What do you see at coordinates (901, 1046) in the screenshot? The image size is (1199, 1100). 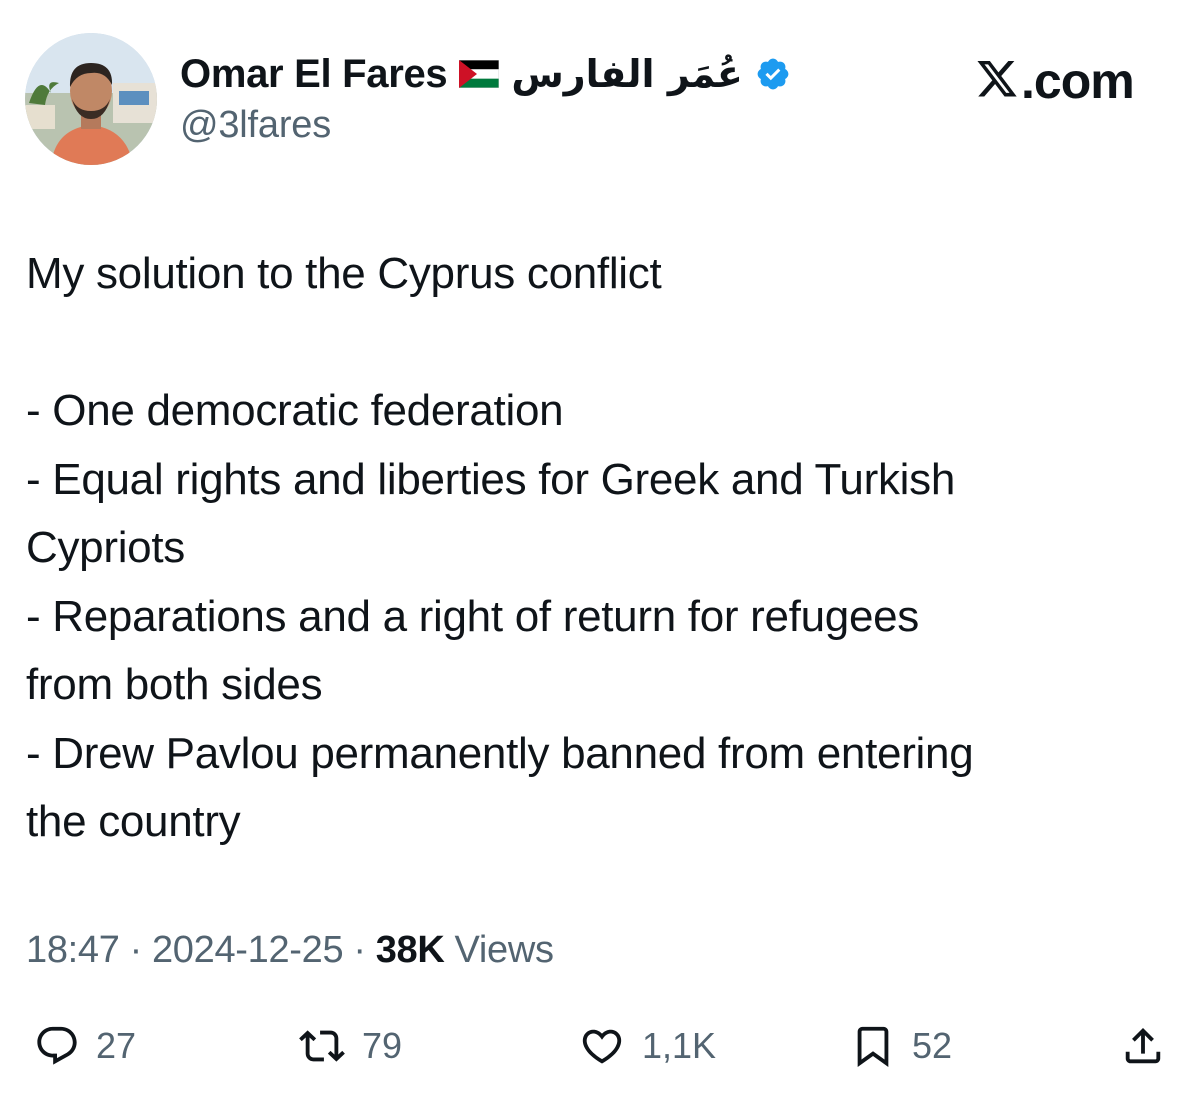 I see `bookmark-button: 52` at bounding box center [901, 1046].